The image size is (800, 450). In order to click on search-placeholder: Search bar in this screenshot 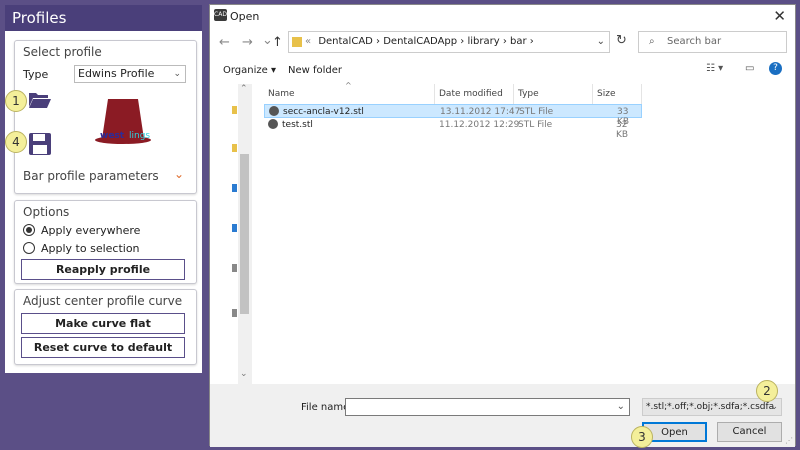, I will do `click(694, 41)`.